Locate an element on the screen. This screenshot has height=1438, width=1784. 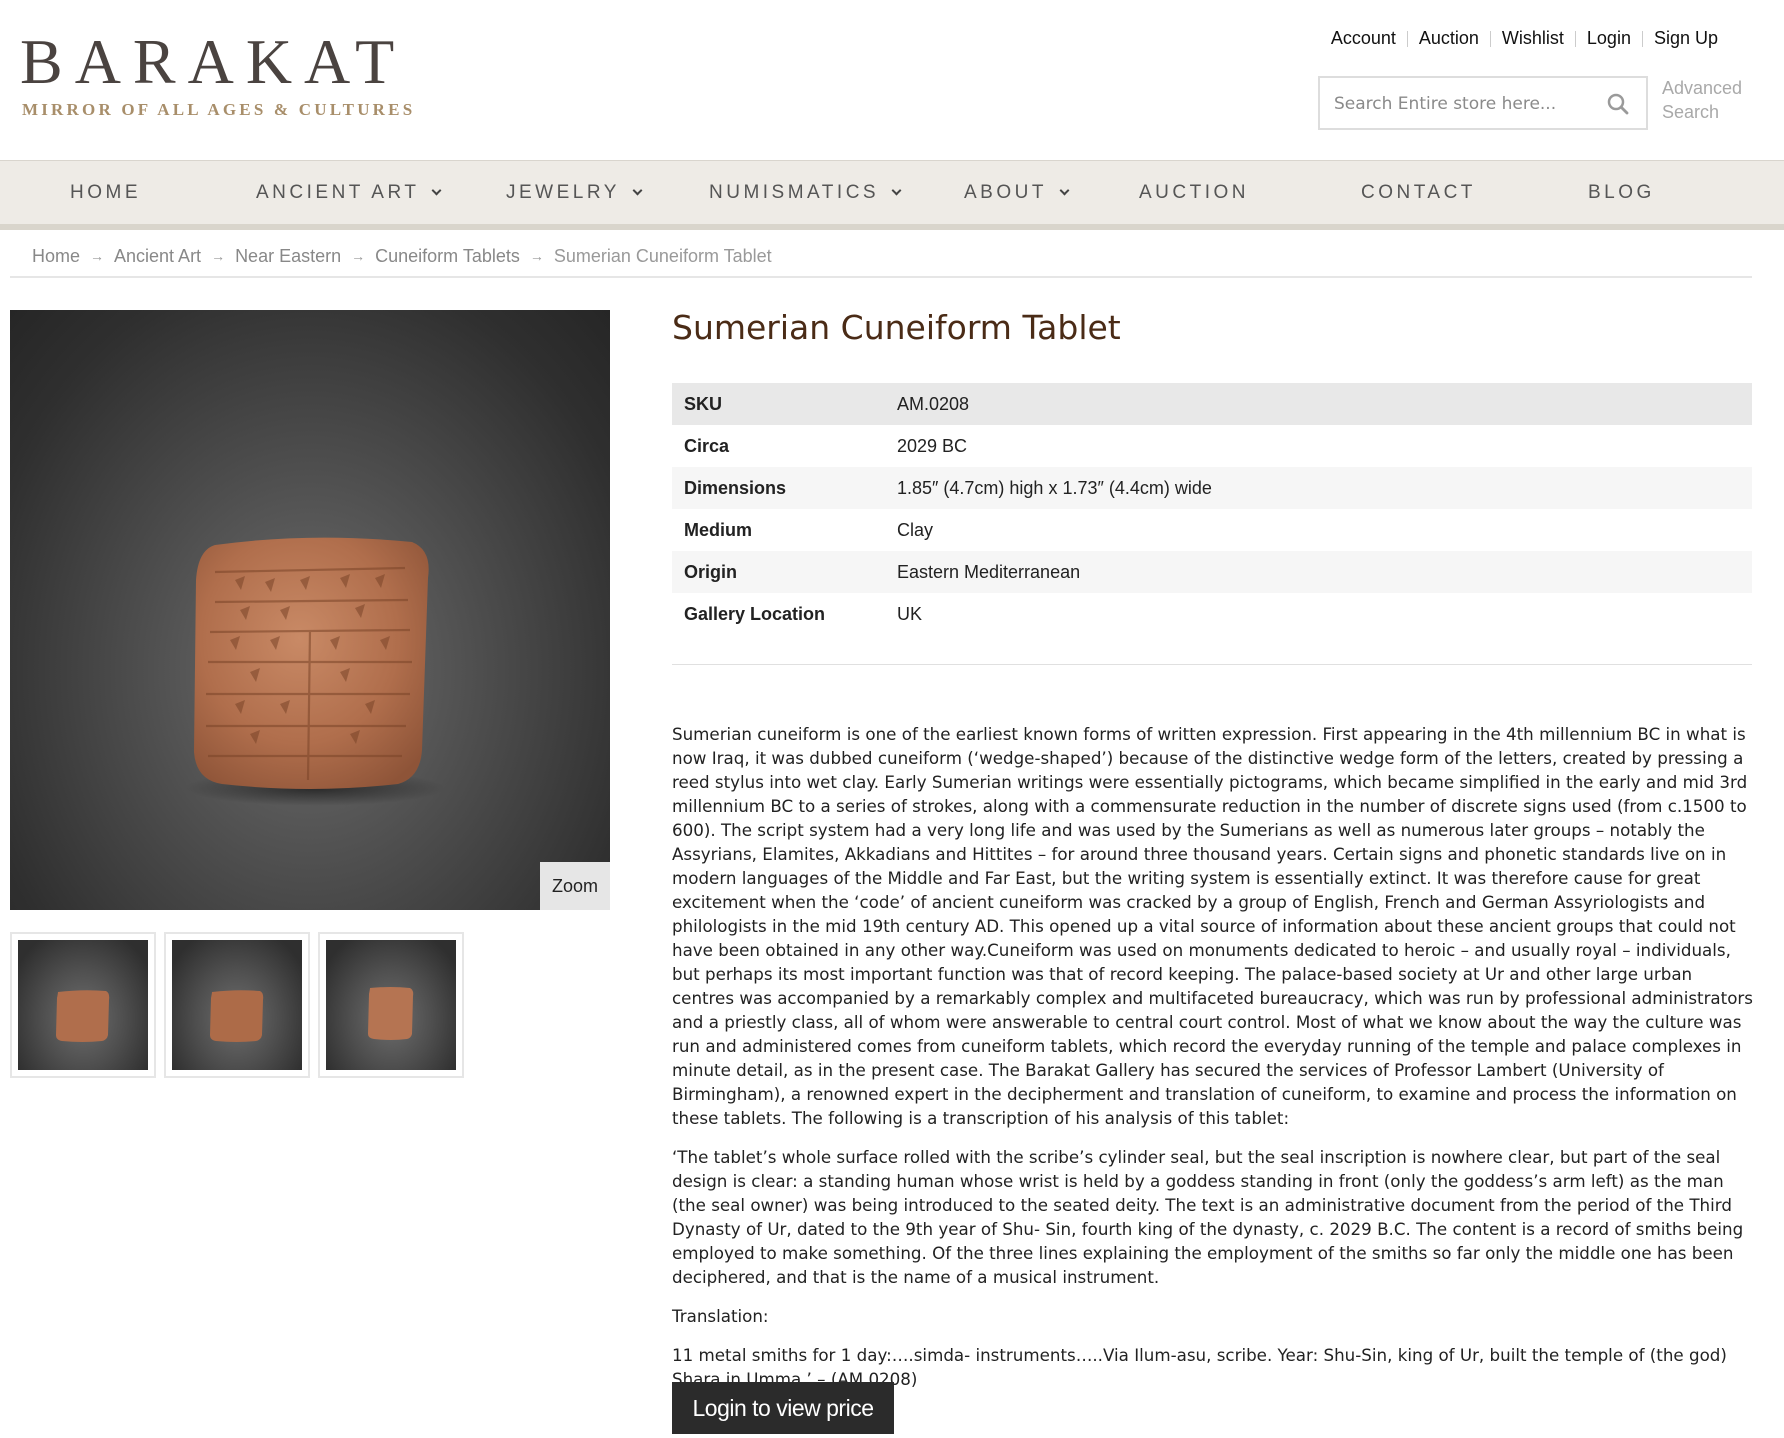
top-link-wishlist: Wishlist is located at coordinates (1533, 38).